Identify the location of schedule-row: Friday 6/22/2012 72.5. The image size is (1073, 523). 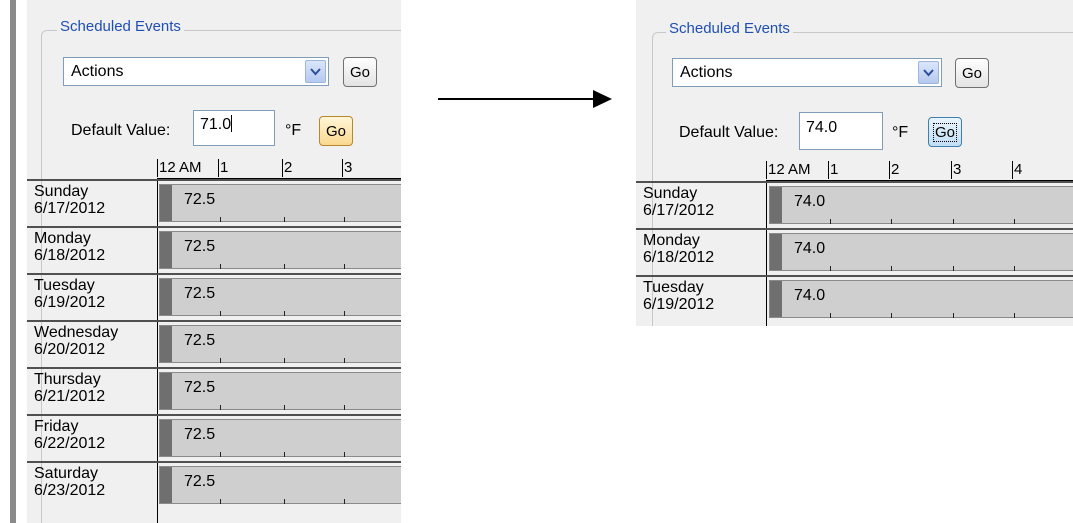
(214, 437).